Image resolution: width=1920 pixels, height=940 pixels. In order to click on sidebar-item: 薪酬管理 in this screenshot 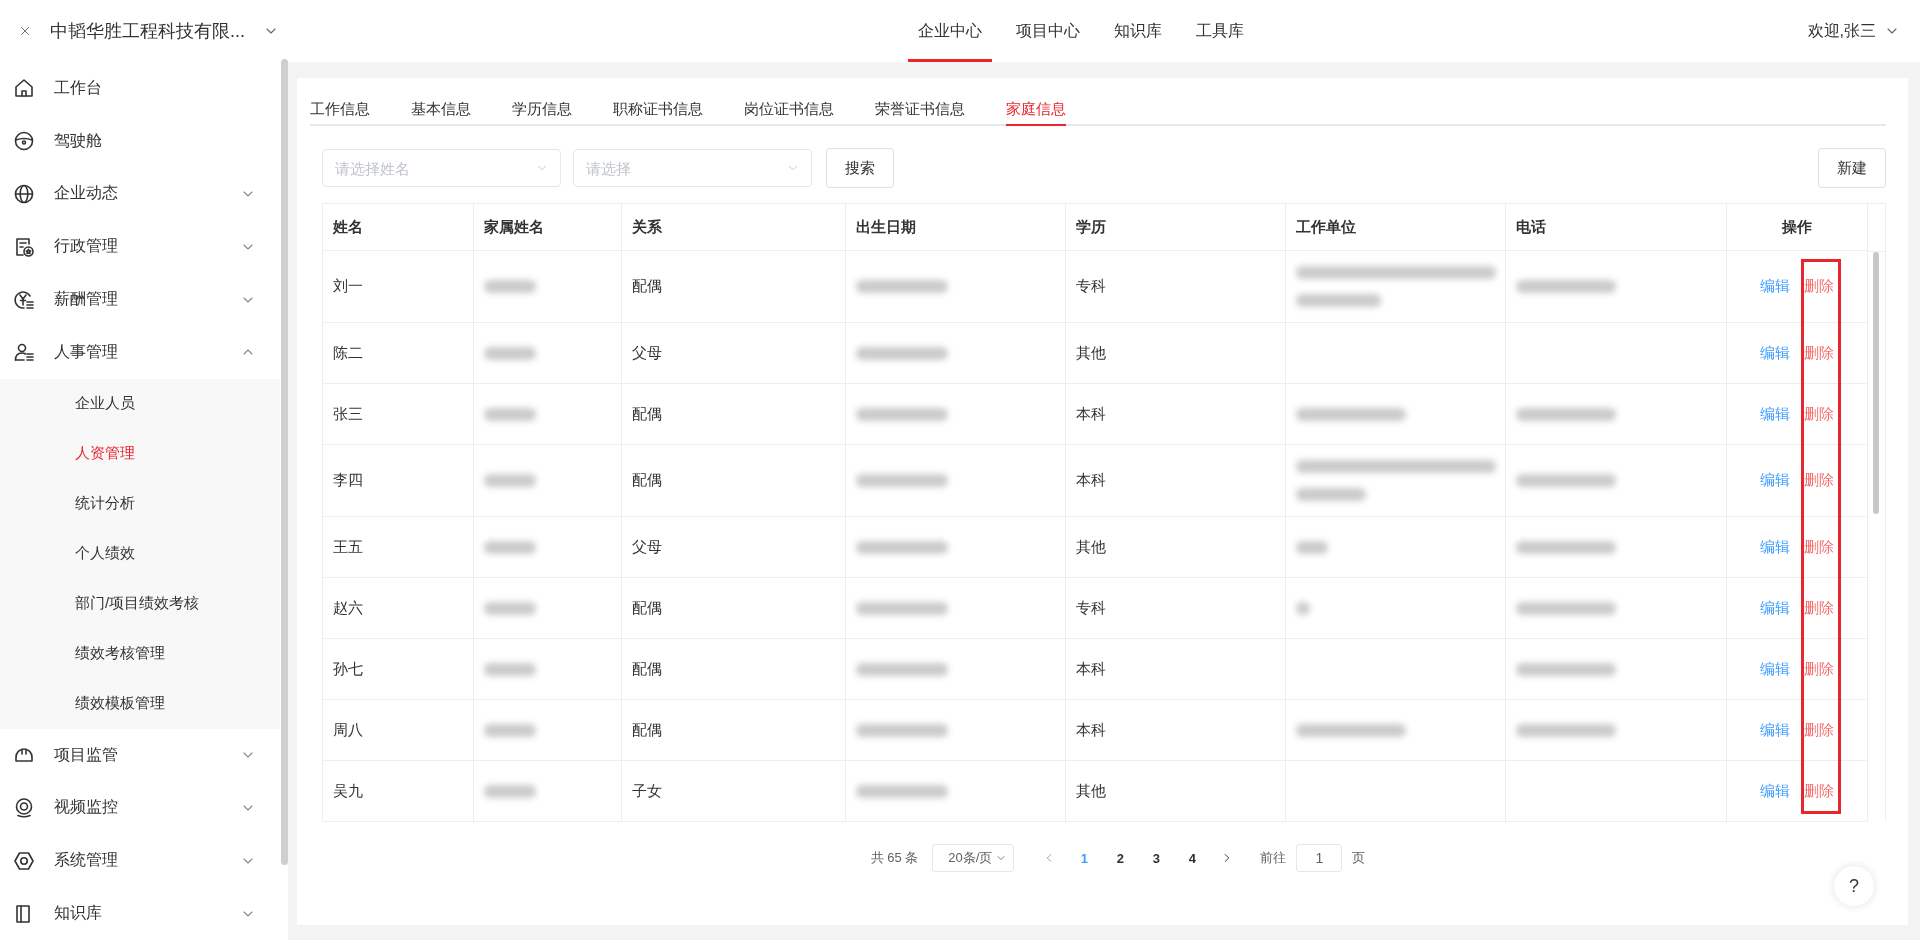, I will do `click(140, 299)`.